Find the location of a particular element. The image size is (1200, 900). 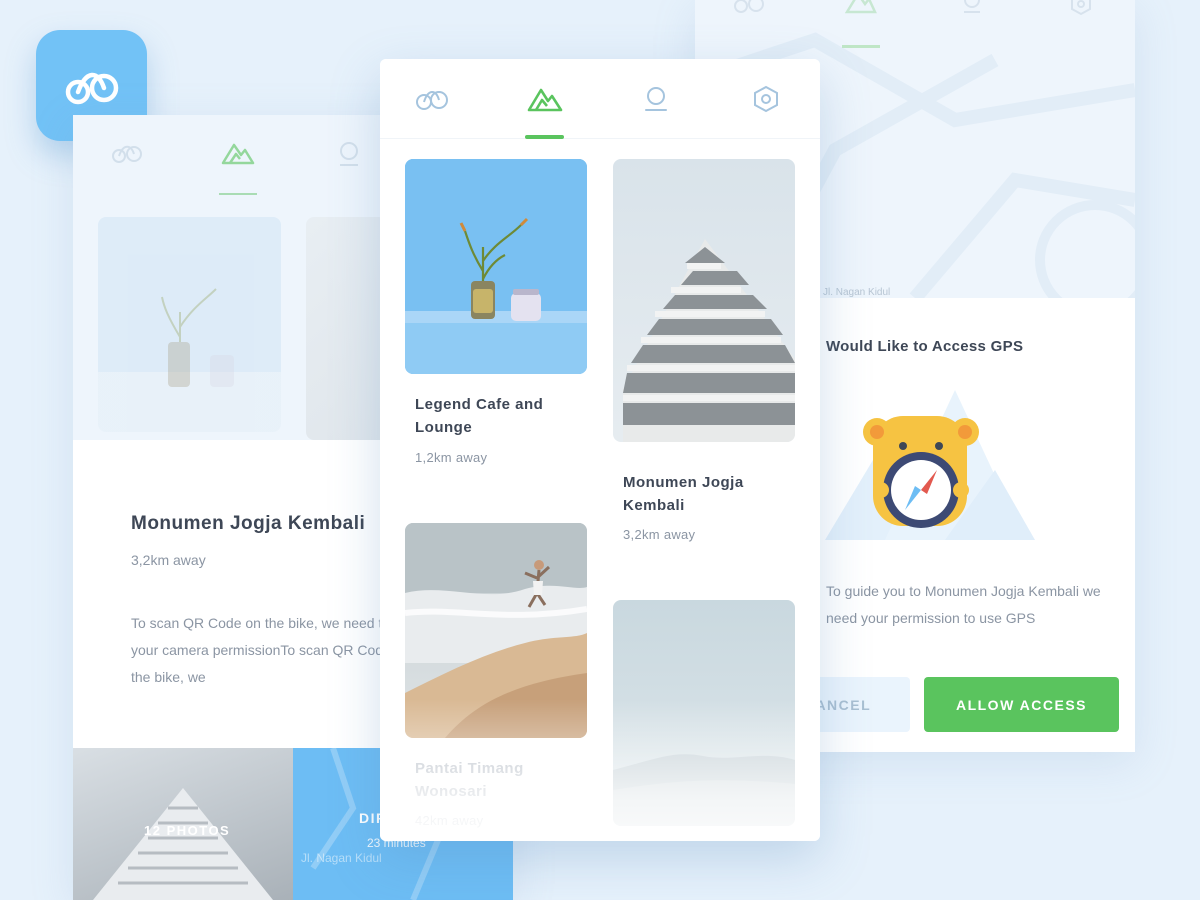

allow-access-button: ALLOW ACCESS is located at coordinates (1021, 704).